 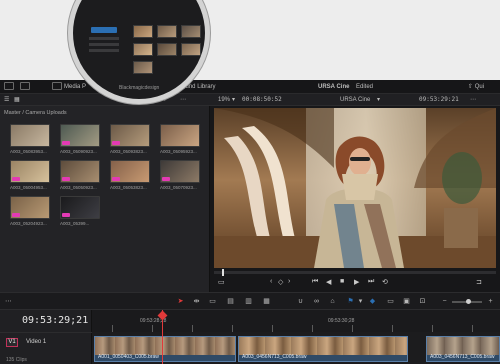 I want to click on timeline-header: 09:53:29;21 V1 Video 1 135 Clips, so click(x=46, y=337).